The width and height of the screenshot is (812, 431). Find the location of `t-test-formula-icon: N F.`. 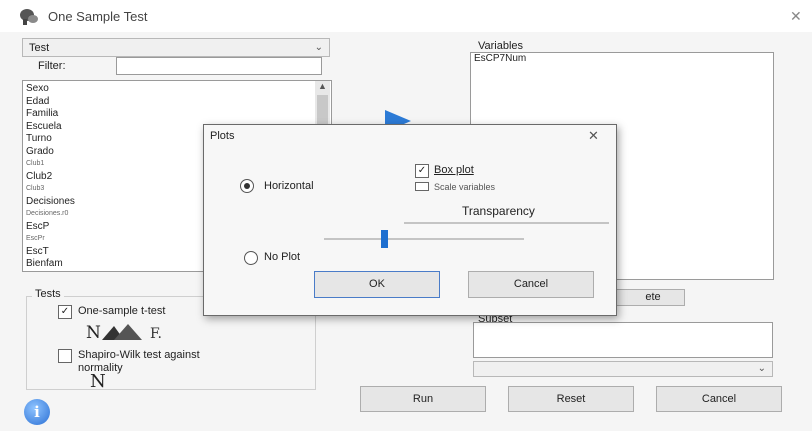

t-test-formula-icon: N F. is located at coordinates (124, 332).